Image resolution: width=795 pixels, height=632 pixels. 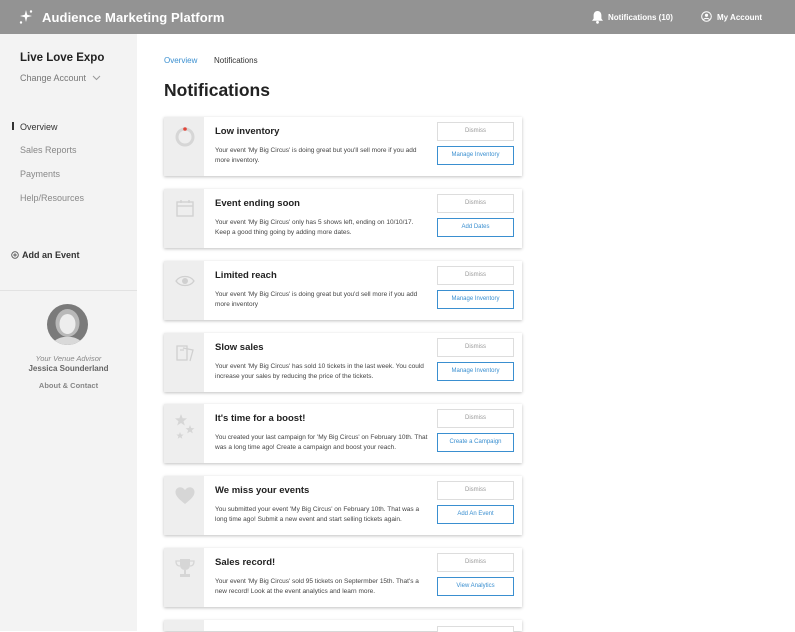 What do you see at coordinates (185, 568) in the screenshot?
I see `trophy-icon` at bounding box center [185, 568].